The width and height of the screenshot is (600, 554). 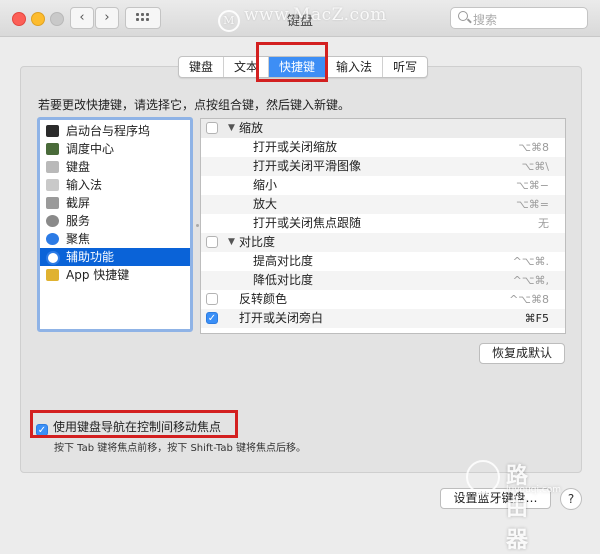 What do you see at coordinates (52, 221) in the screenshot?
I see `gear-icon` at bounding box center [52, 221].